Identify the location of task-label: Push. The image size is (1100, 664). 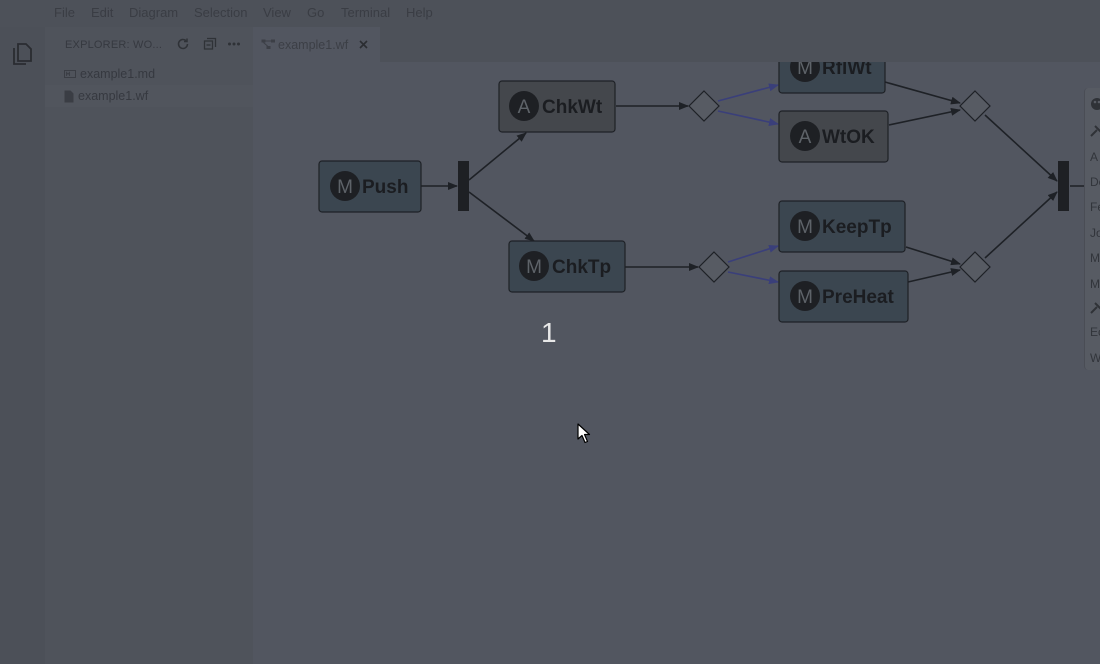
(385, 187).